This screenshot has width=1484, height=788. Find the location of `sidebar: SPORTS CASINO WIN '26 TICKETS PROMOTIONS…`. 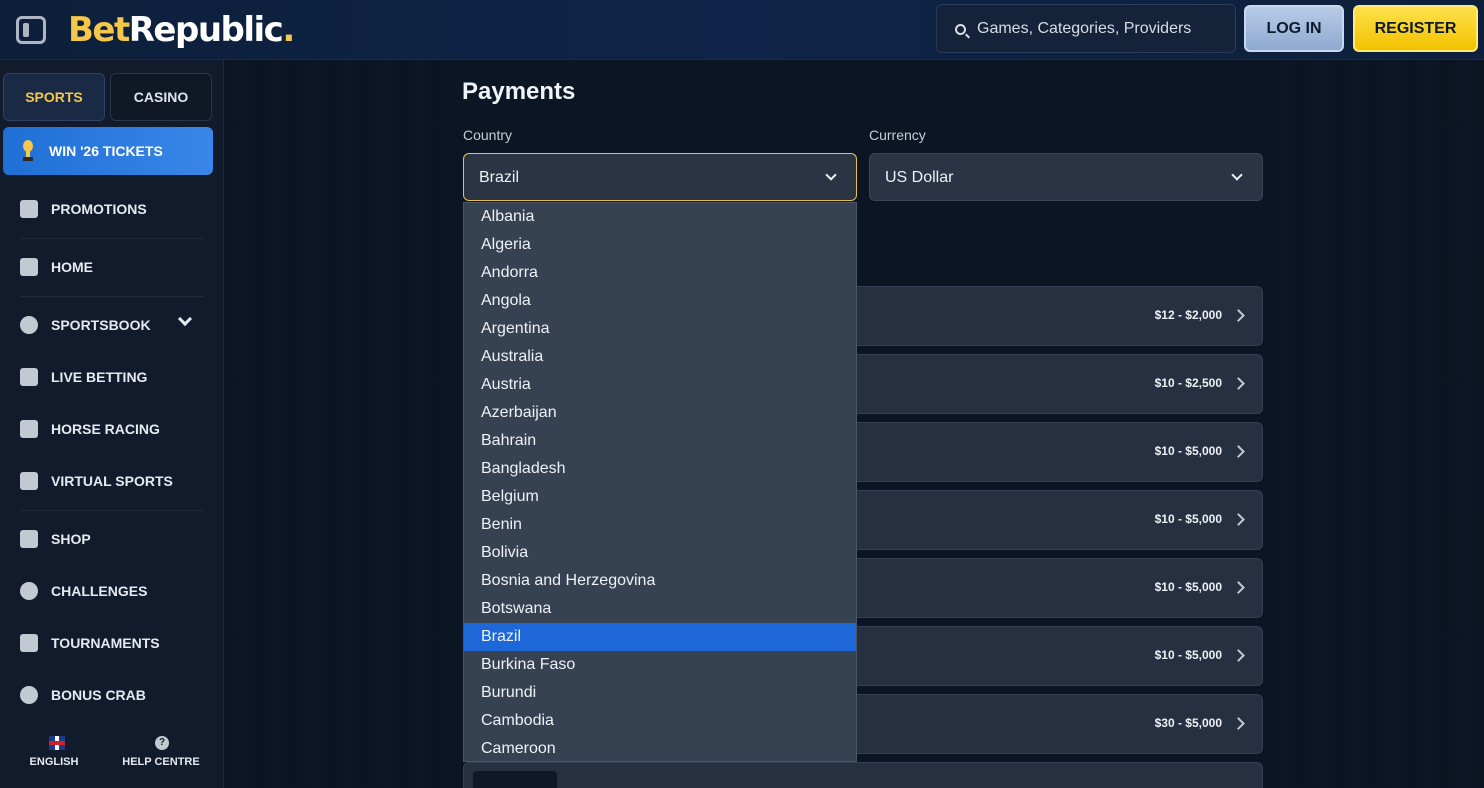

sidebar: SPORTS CASINO WIN '26 TICKETS PROMOTIONS… is located at coordinates (112, 424).